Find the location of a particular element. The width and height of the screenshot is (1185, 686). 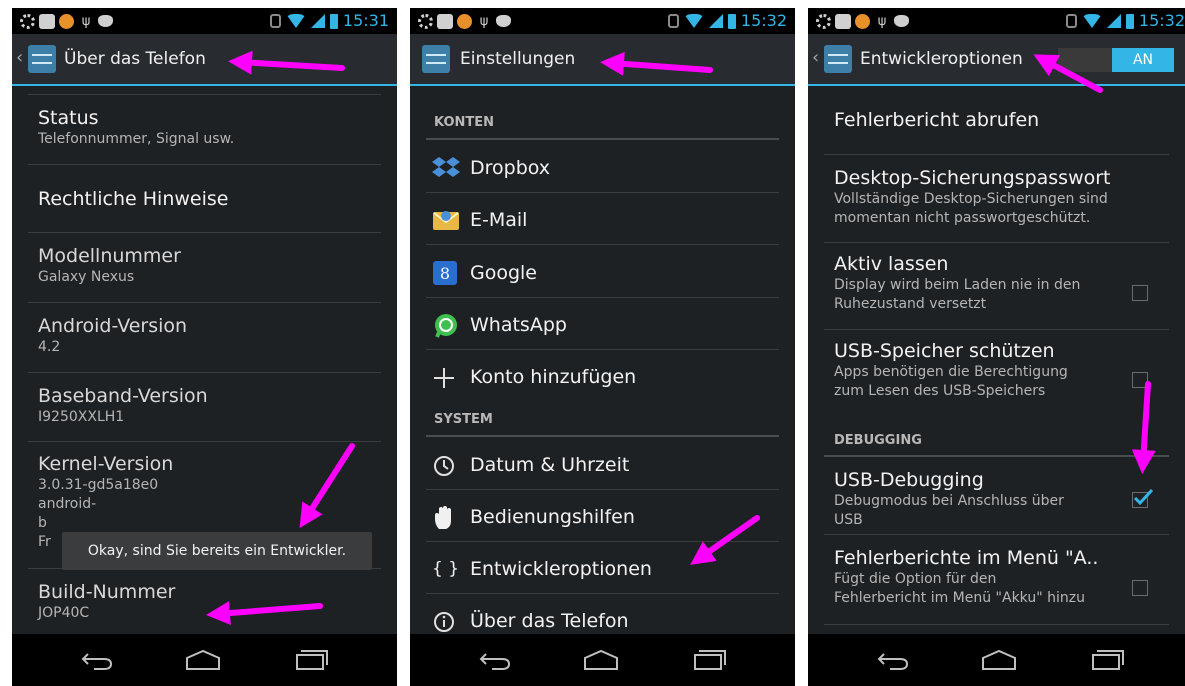

item-title: Baseband-Version is located at coordinates (123, 396).